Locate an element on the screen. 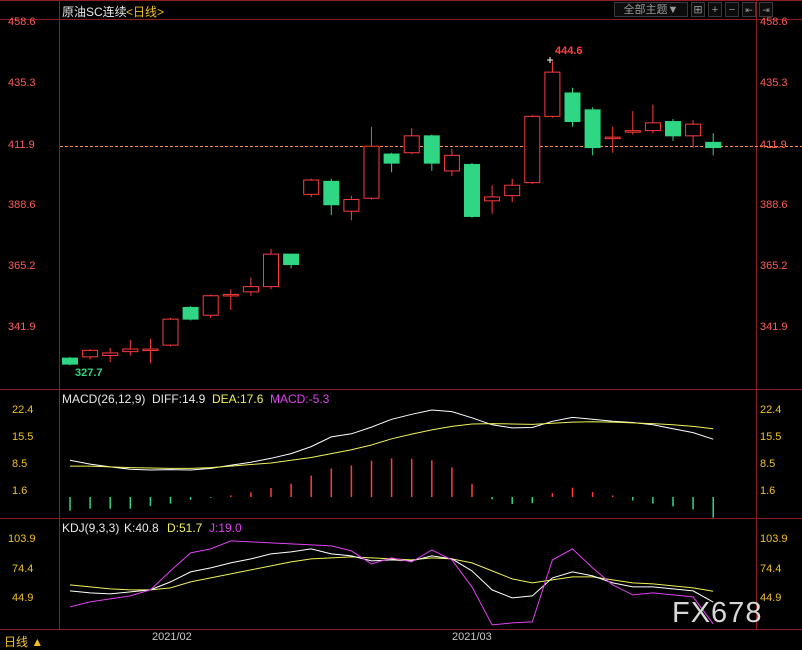 The width and height of the screenshot is (802, 650). macd-title: MACD(26,12,9) is located at coordinates (104, 399).